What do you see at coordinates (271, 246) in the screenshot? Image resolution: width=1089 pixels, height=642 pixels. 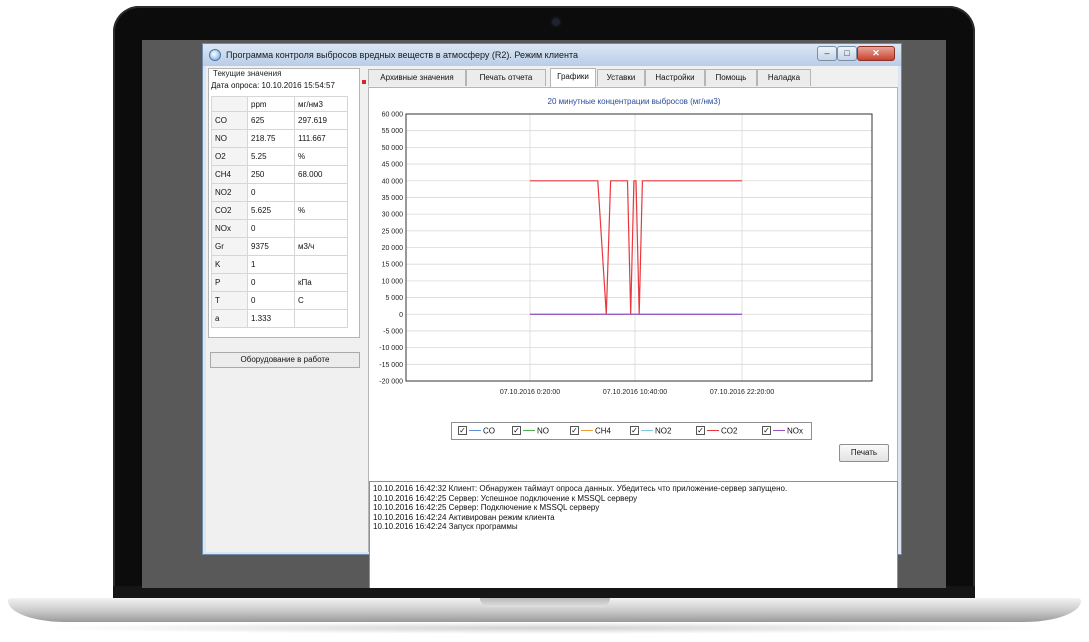 I see `table-cell: 9375` at bounding box center [271, 246].